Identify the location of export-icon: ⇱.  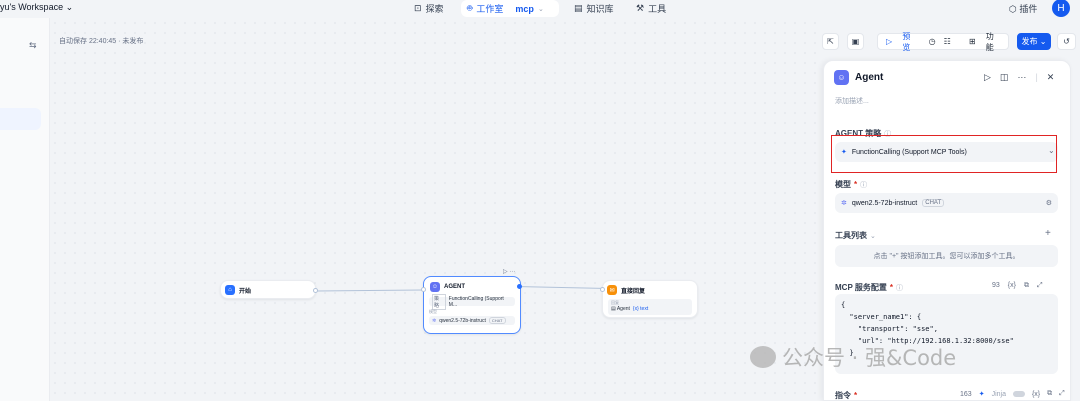
(830, 41).